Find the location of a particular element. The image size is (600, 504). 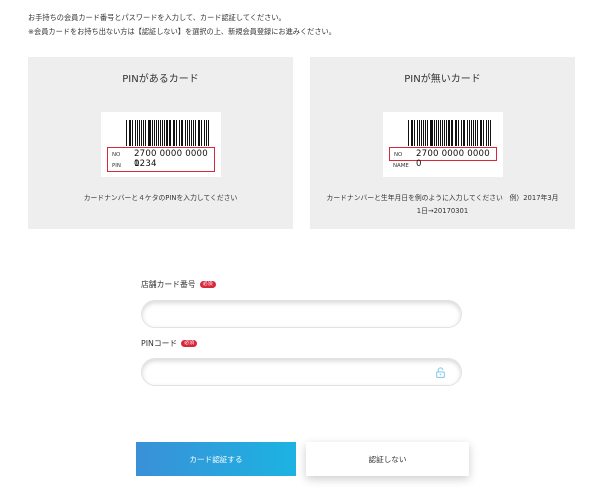

pin-number: 1234 is located at coordinates (145, 164).